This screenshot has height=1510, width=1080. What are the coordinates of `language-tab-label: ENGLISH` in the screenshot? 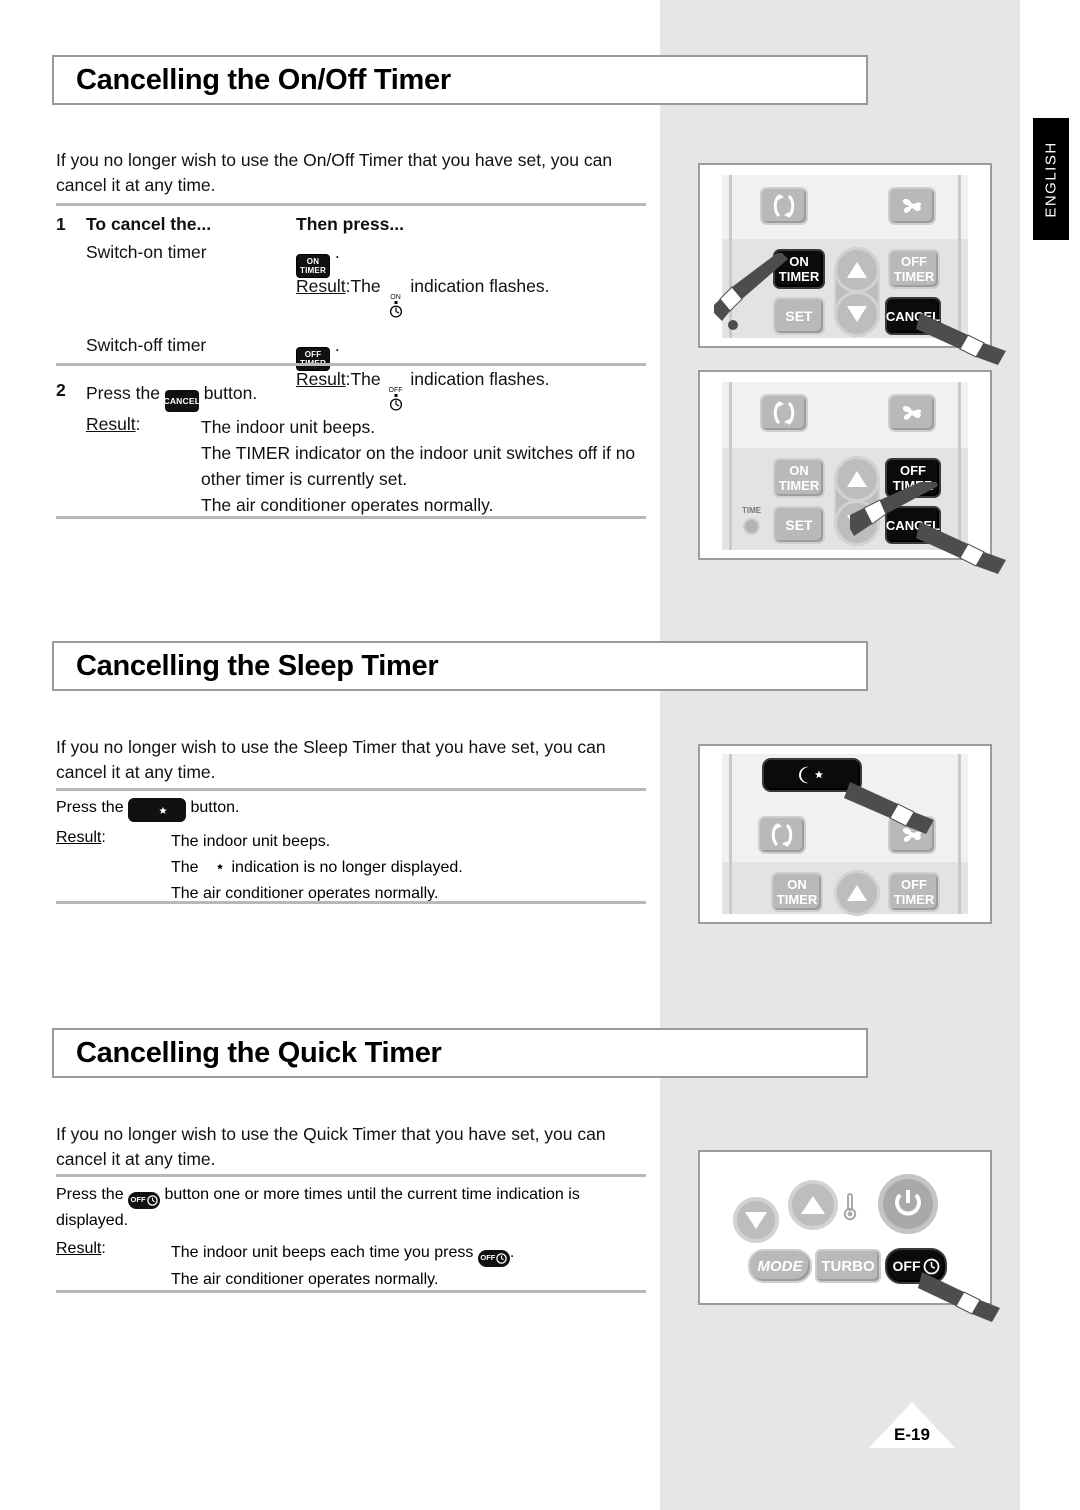 It's located at (1051, 179).